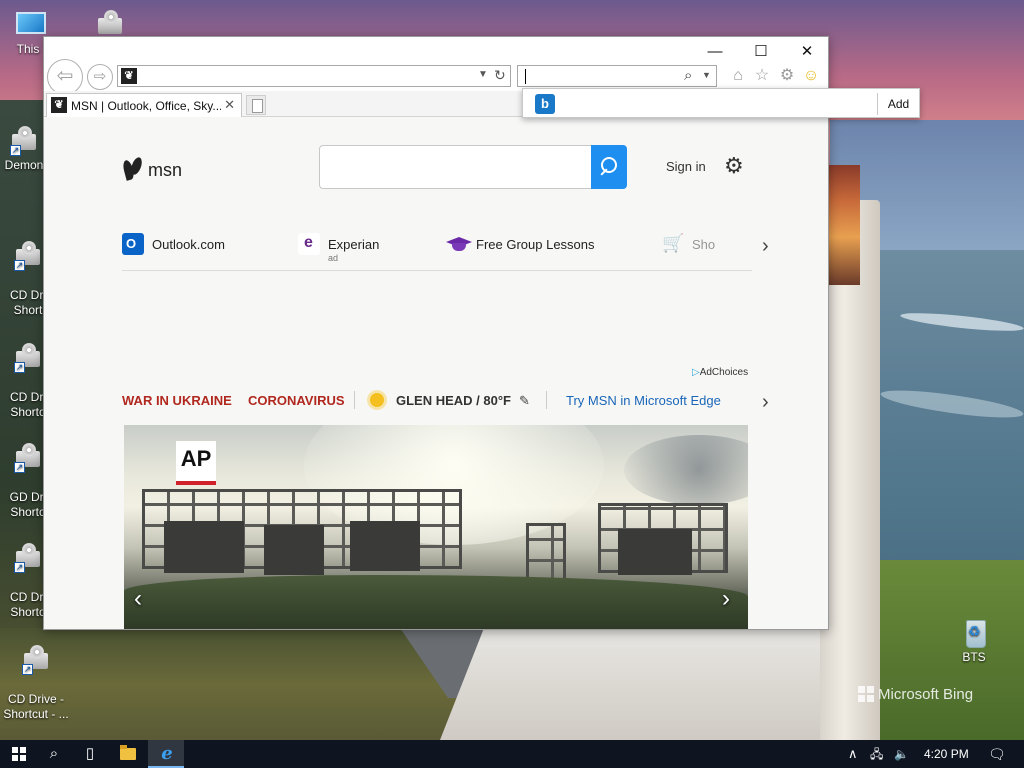  What do you see at coordinates (296, 400) in the screenshot?
I see `topic-coronavirus: CORONAVIRUS` at bounding box center [296, 400].